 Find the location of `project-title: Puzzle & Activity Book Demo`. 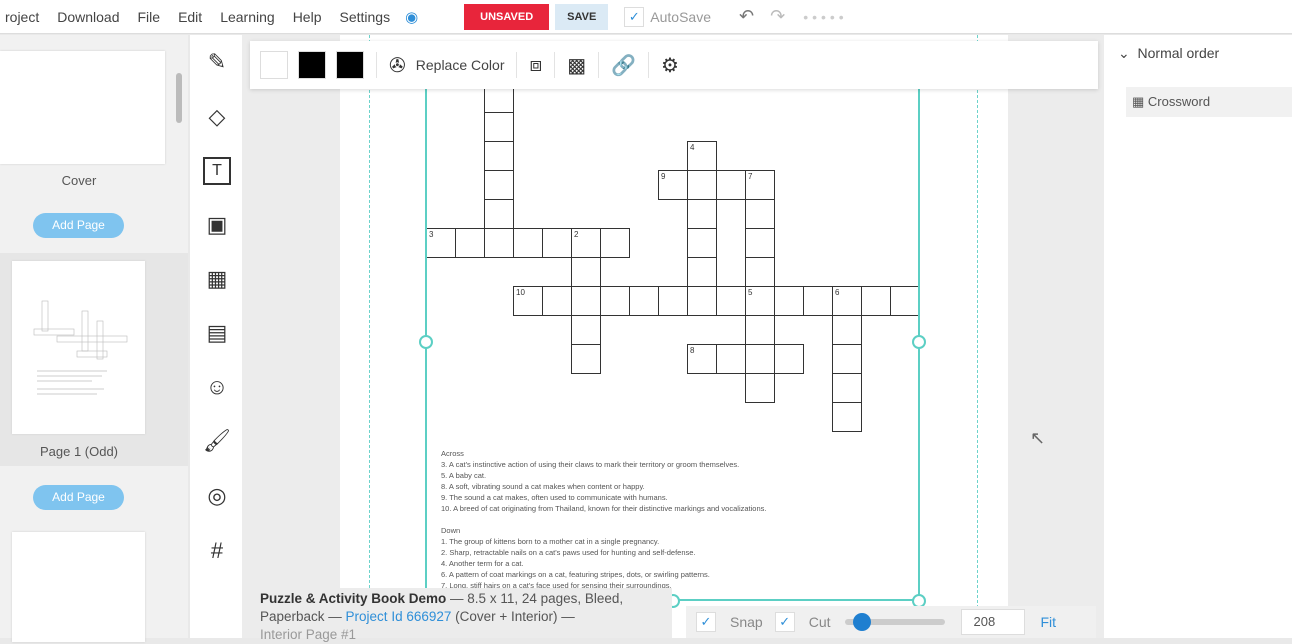

project-title: Puzzle & Activity Book Demo is located at coordinates (353, 598).